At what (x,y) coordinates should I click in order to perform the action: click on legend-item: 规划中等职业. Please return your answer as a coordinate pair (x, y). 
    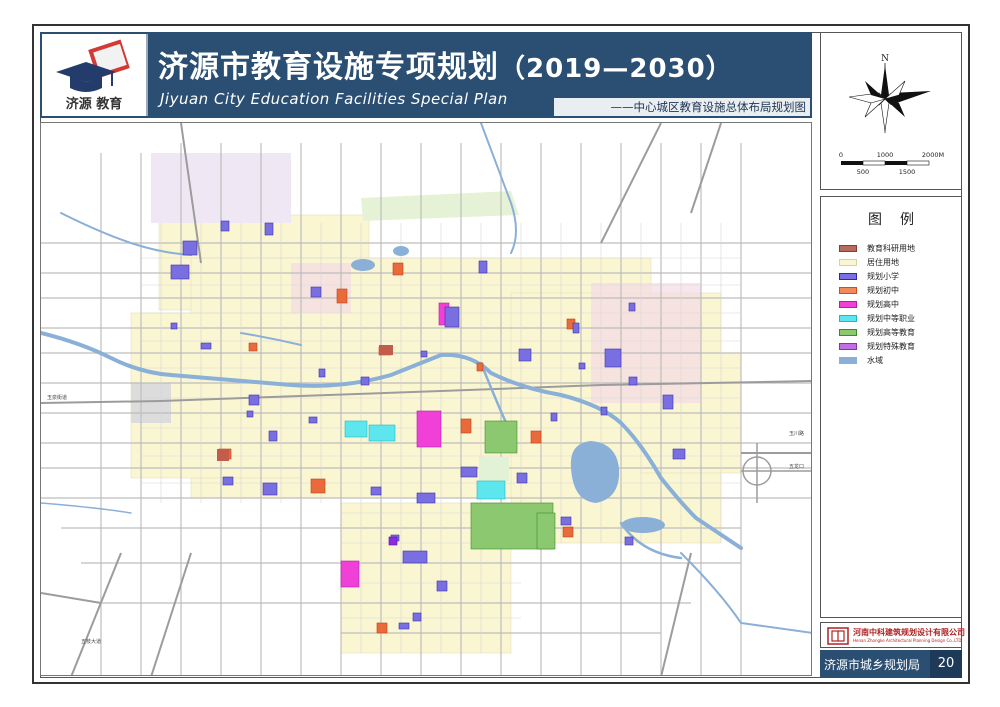
    Looking at the image, I should click on (877, 318).